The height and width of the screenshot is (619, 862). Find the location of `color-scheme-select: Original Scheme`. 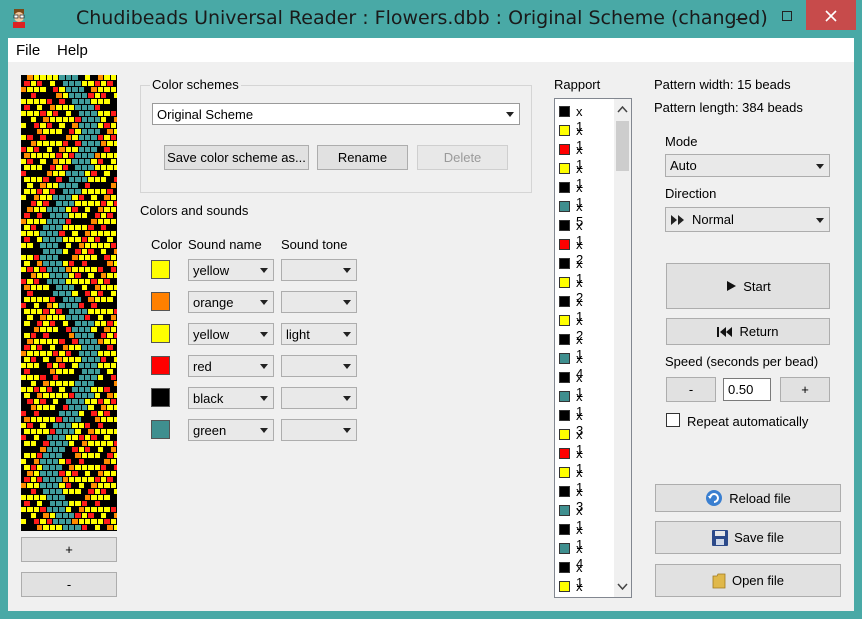

color-scheme-select: Original Scheme is located at coordinates (336, 114).